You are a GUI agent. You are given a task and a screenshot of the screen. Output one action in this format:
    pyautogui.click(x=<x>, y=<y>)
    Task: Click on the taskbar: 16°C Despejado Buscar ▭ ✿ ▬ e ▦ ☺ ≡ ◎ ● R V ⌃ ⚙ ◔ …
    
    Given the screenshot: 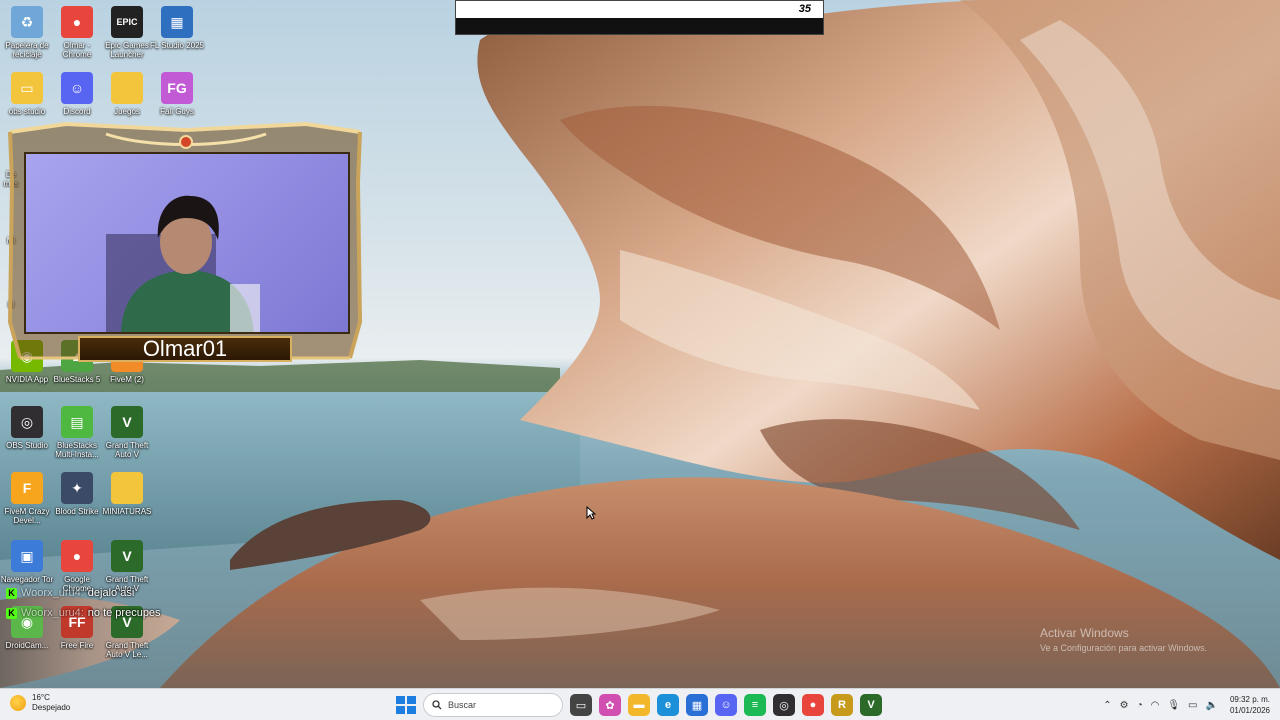 What is the action you would take?
    pyautogui.click(x=640, y=704)
    